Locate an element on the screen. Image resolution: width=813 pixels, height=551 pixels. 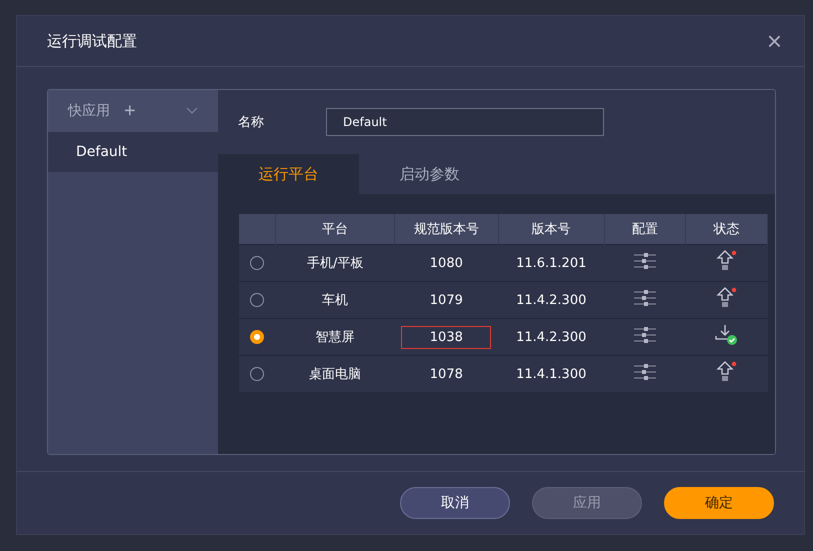
table-cell: 智慧屏 is located at coordinates (335, 337).